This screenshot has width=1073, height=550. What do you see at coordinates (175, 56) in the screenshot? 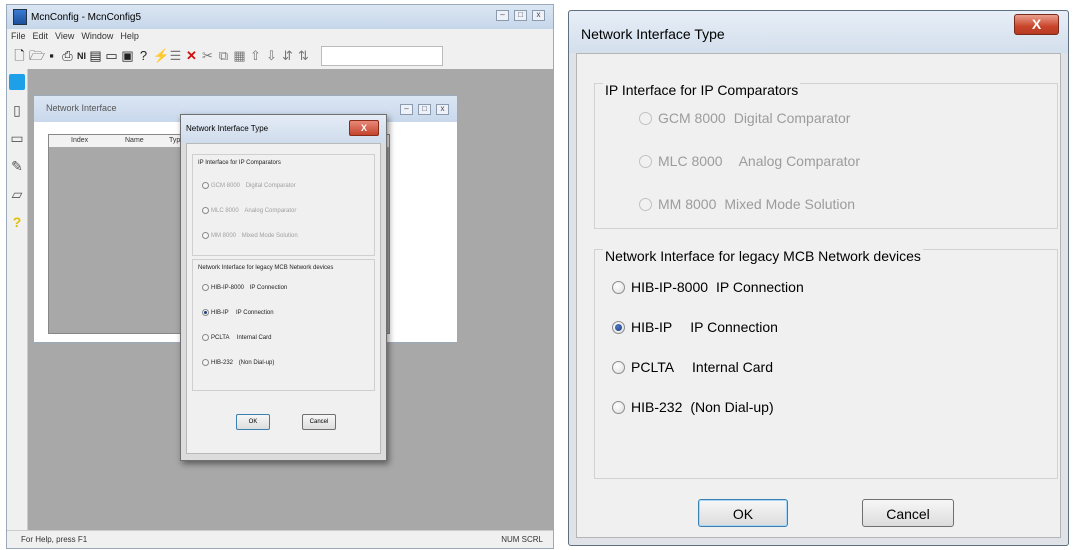
I see `list-icon: ☰` at bounding box center [175, 56].